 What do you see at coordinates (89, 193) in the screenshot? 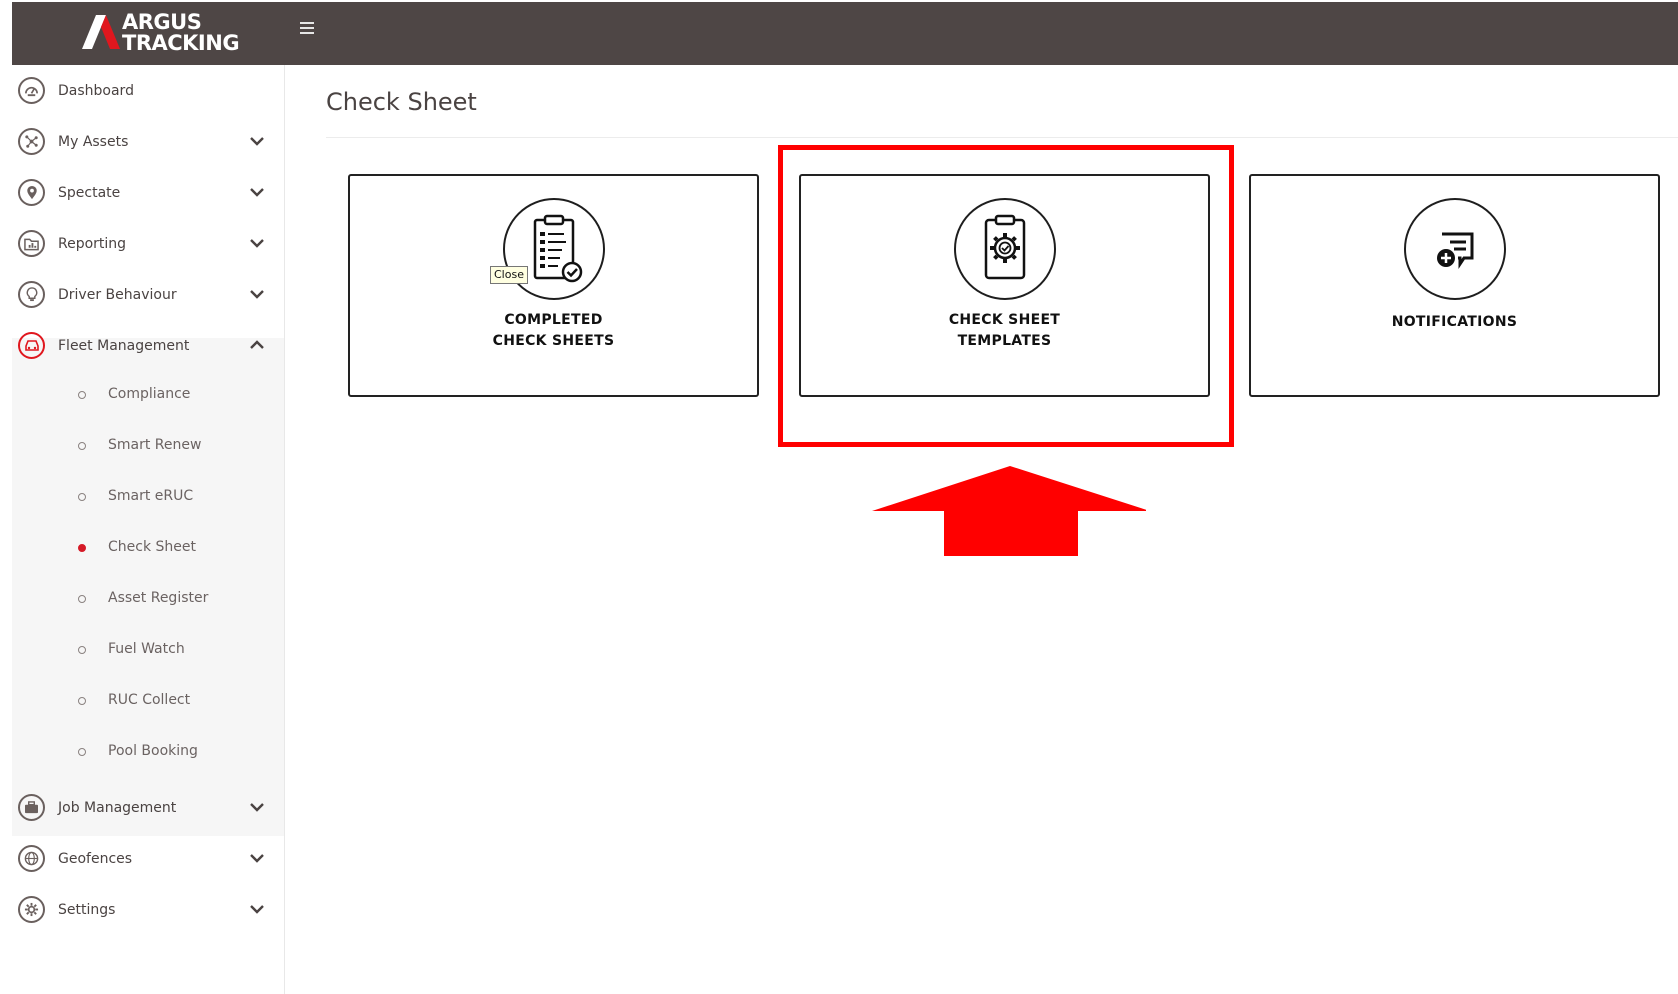
I see `sidebar-item-label: Spectate` at bounding box center [89, 193].